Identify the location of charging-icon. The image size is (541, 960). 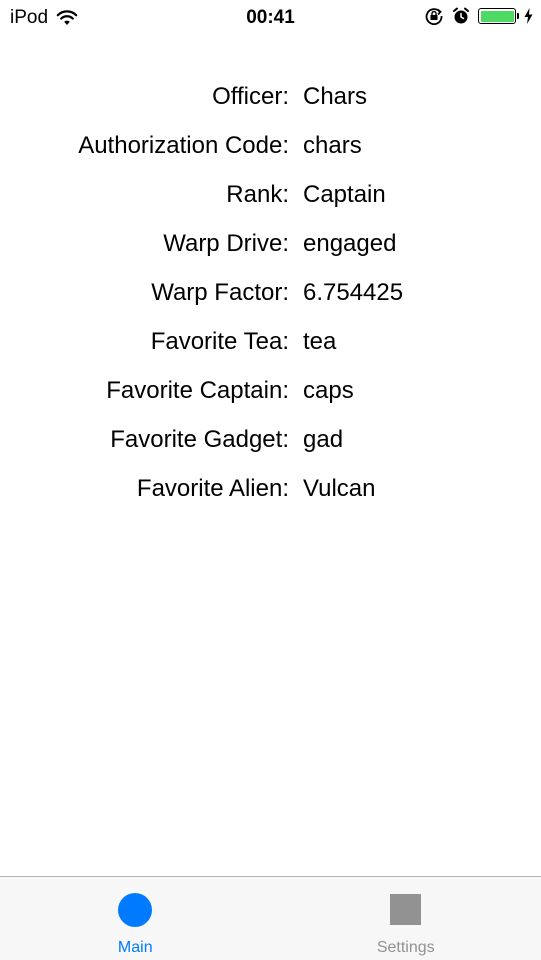
(528, 16).